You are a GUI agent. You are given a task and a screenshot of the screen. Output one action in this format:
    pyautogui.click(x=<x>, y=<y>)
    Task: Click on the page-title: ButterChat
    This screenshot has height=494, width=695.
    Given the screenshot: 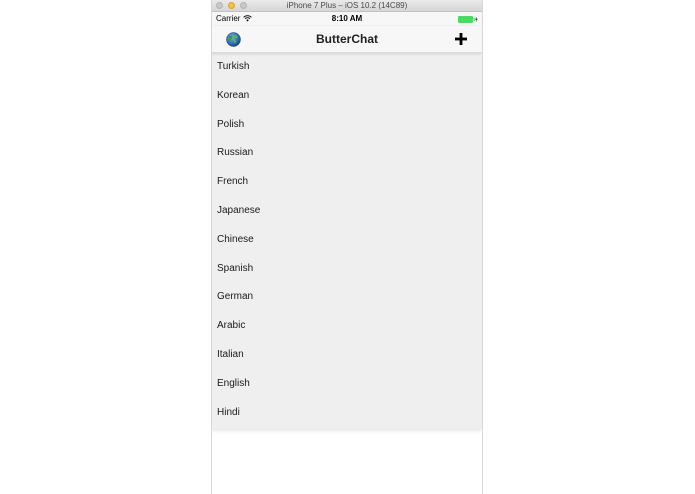 What is the action you would take?
    pyautogui.click(x=347, y=39)
    